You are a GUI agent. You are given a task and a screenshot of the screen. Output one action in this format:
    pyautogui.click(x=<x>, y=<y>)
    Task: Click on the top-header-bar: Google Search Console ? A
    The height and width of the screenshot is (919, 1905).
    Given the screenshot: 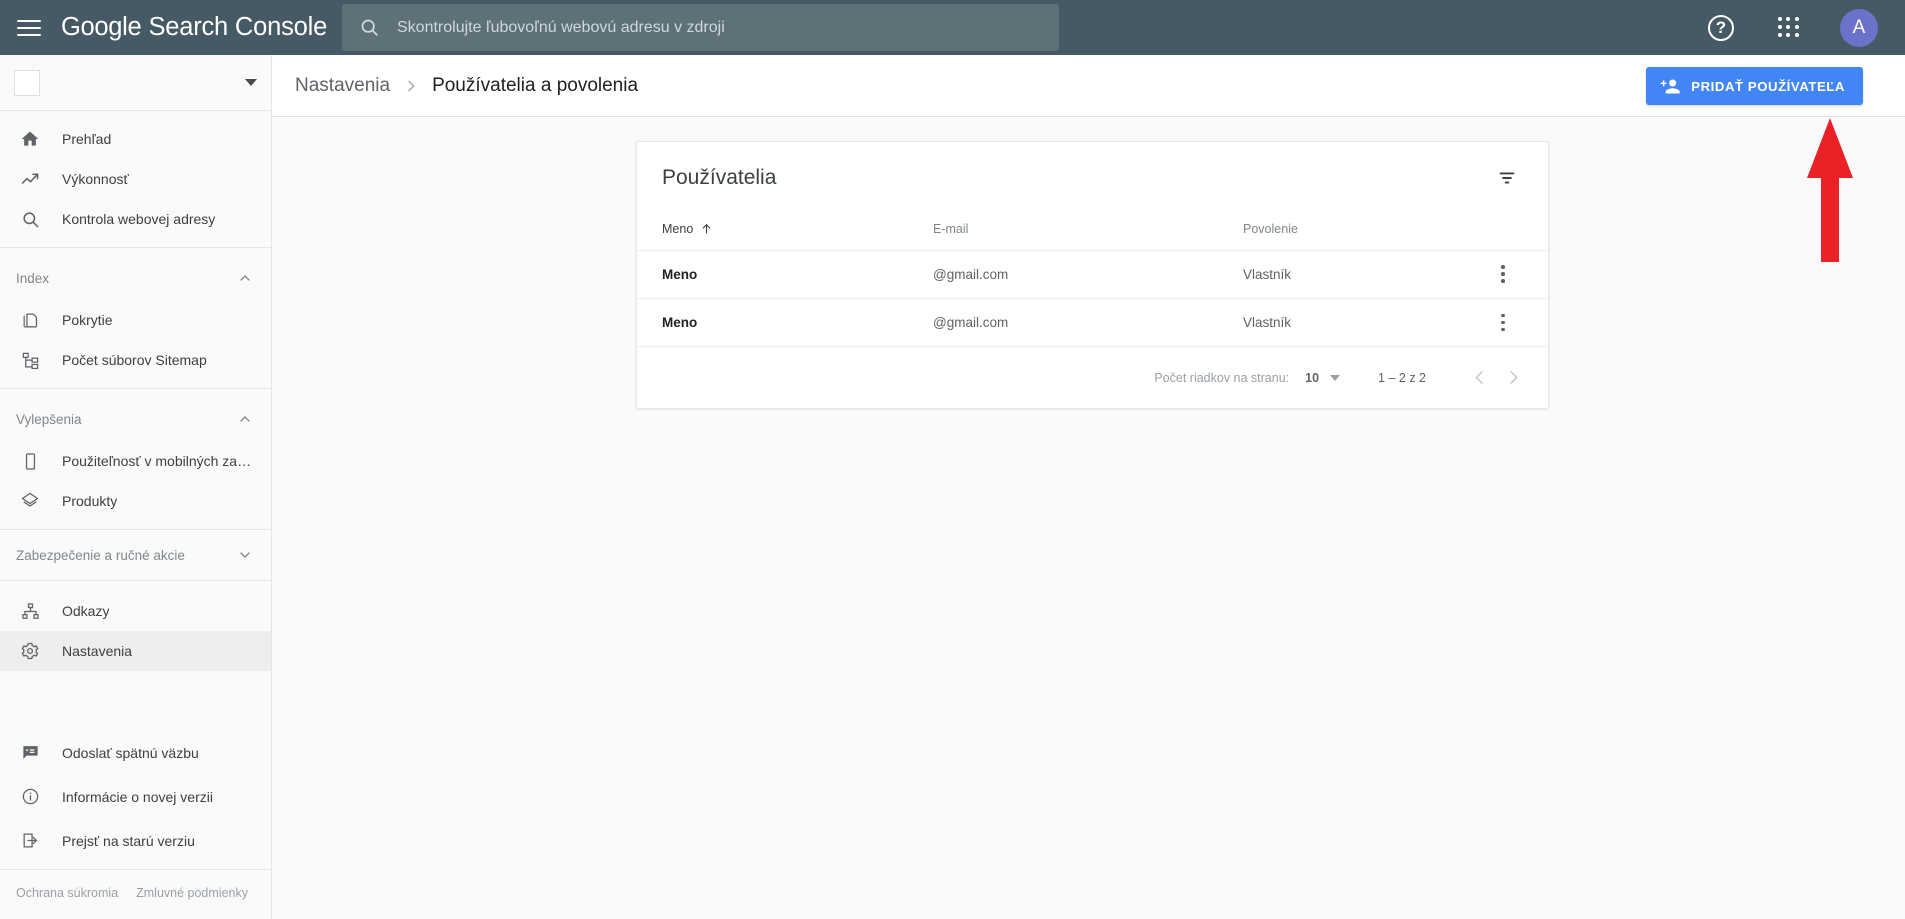 What is the action you would take?
    pyautogui.click(x=952, y=27)
    